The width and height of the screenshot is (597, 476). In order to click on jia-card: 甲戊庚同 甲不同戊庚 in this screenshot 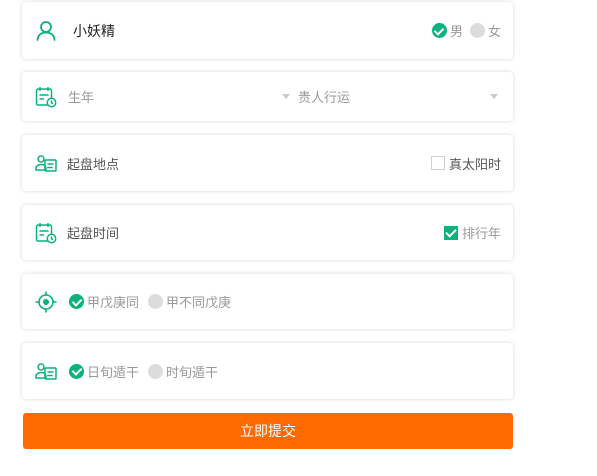, I will do `click(267, 301)`.